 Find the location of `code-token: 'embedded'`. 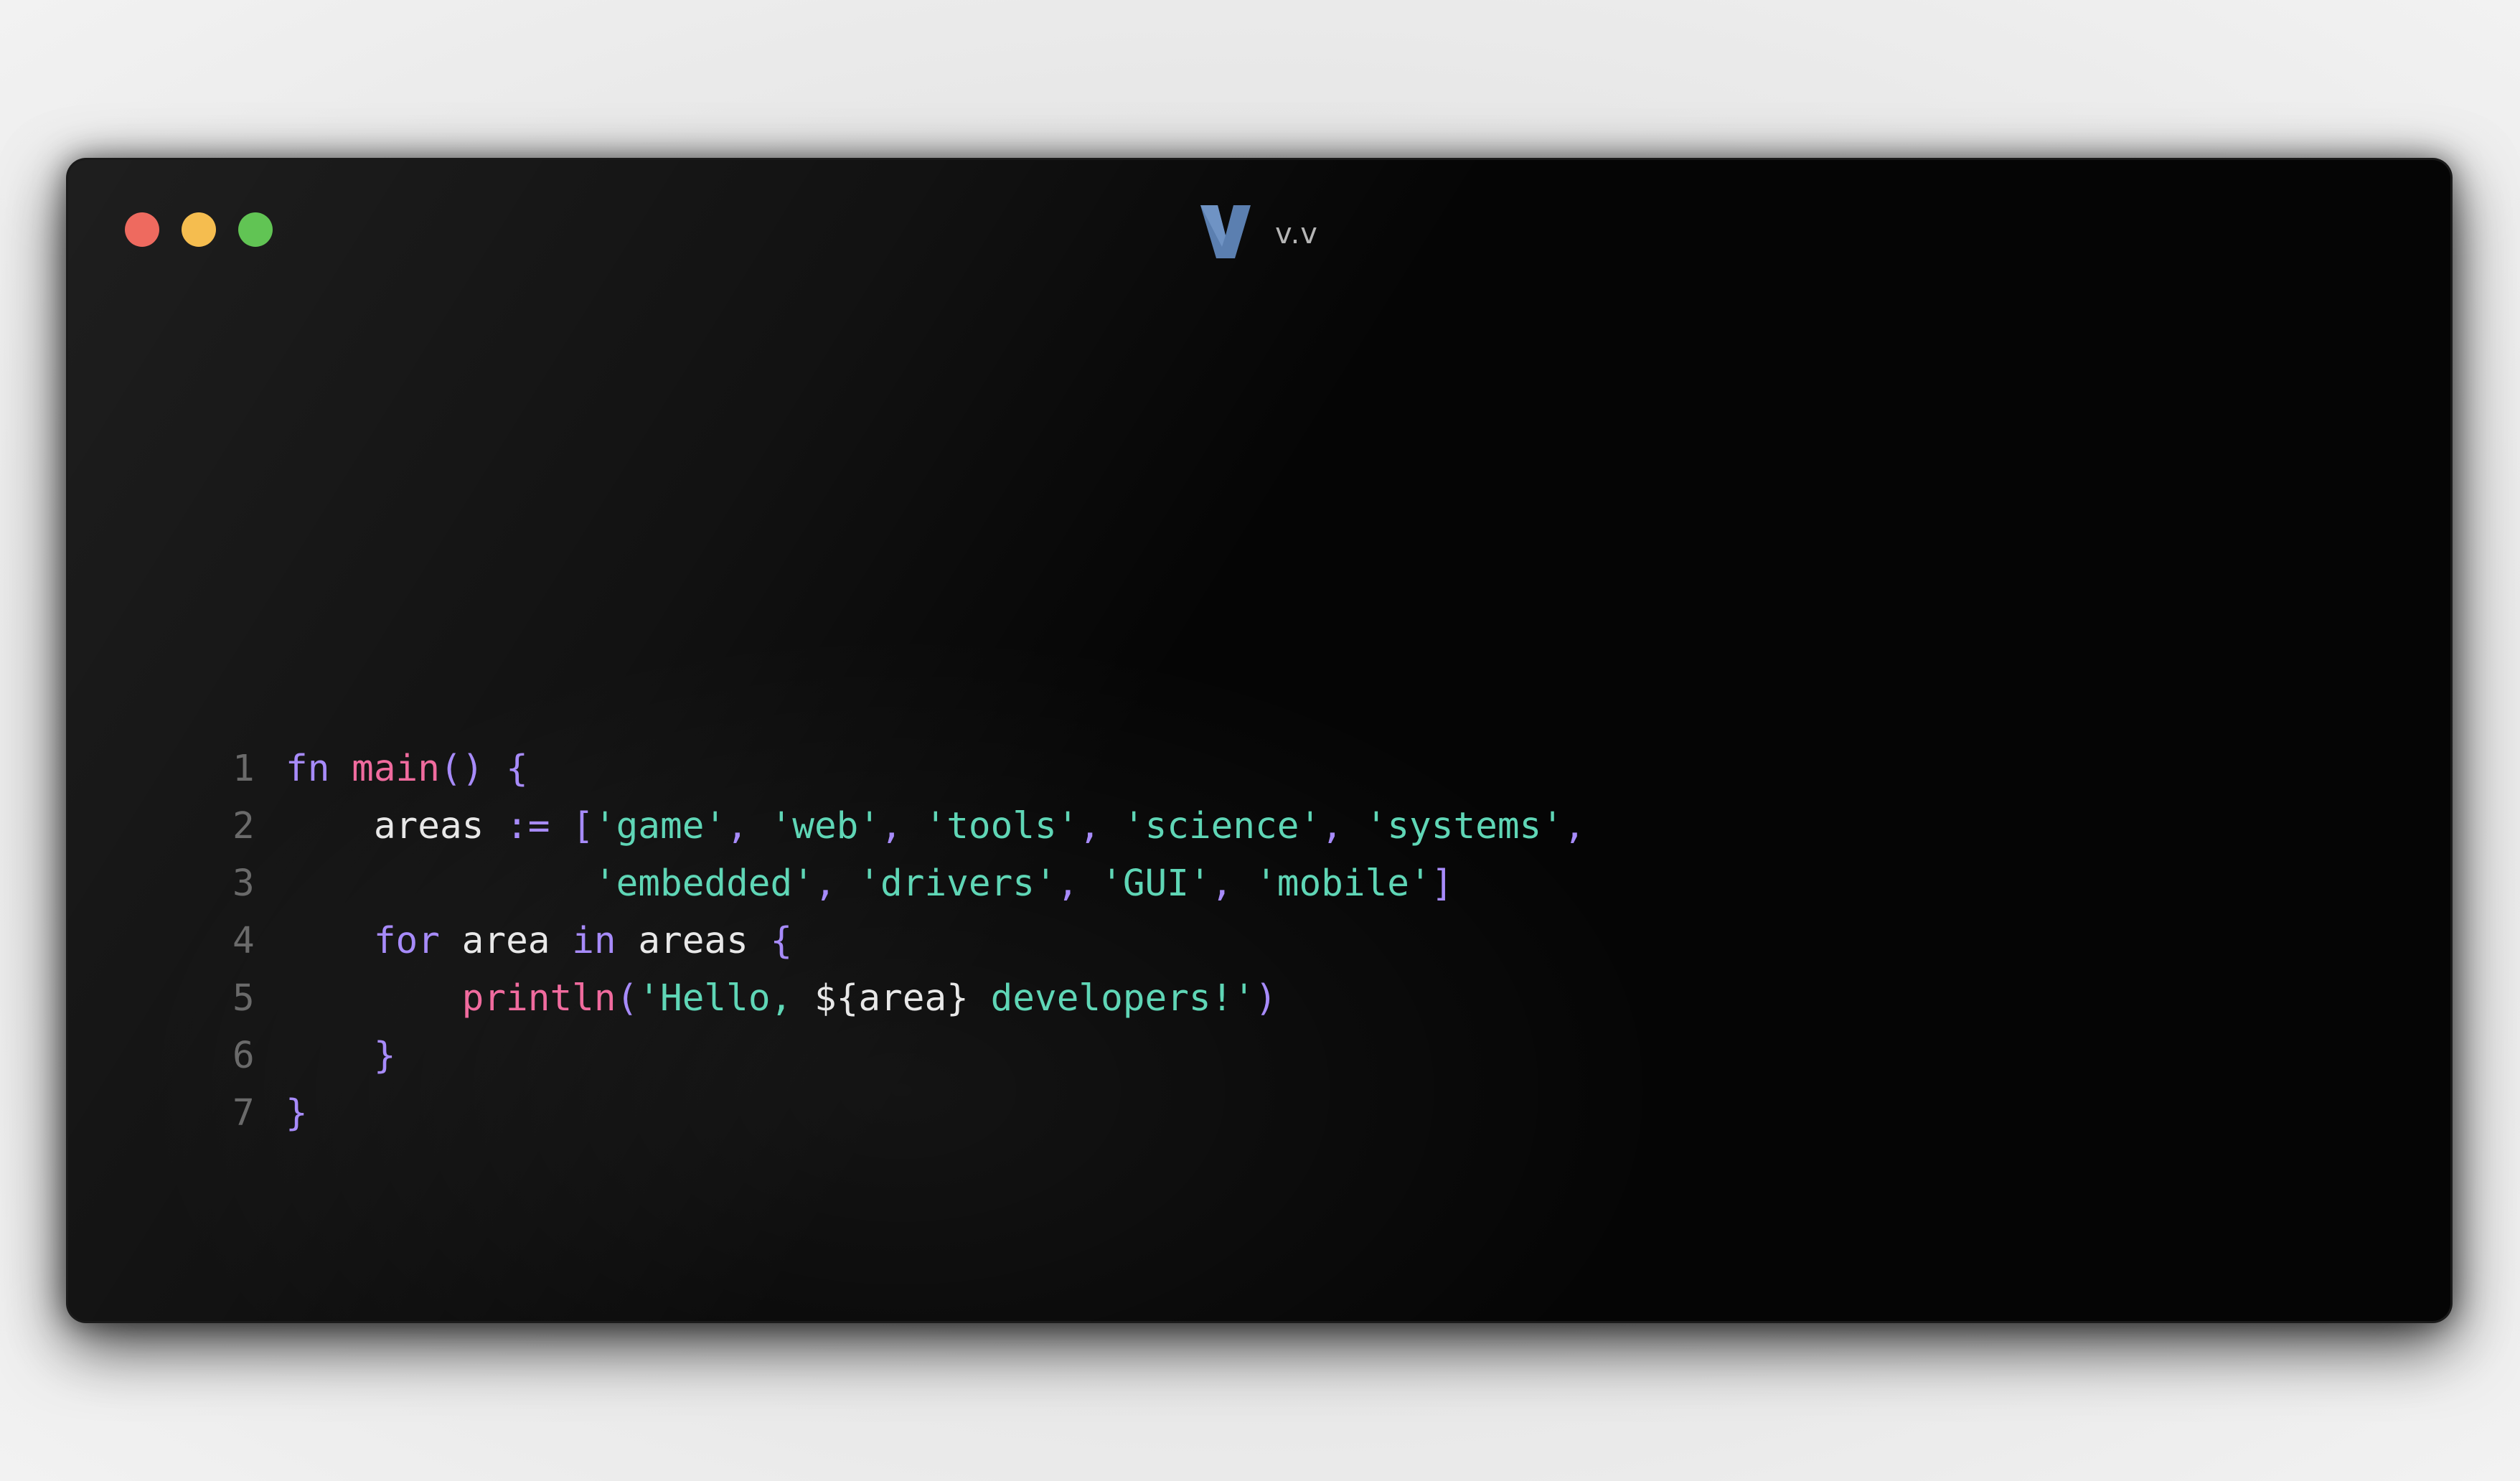

code-token: 'embedded' is located at coordinates (703, 884).